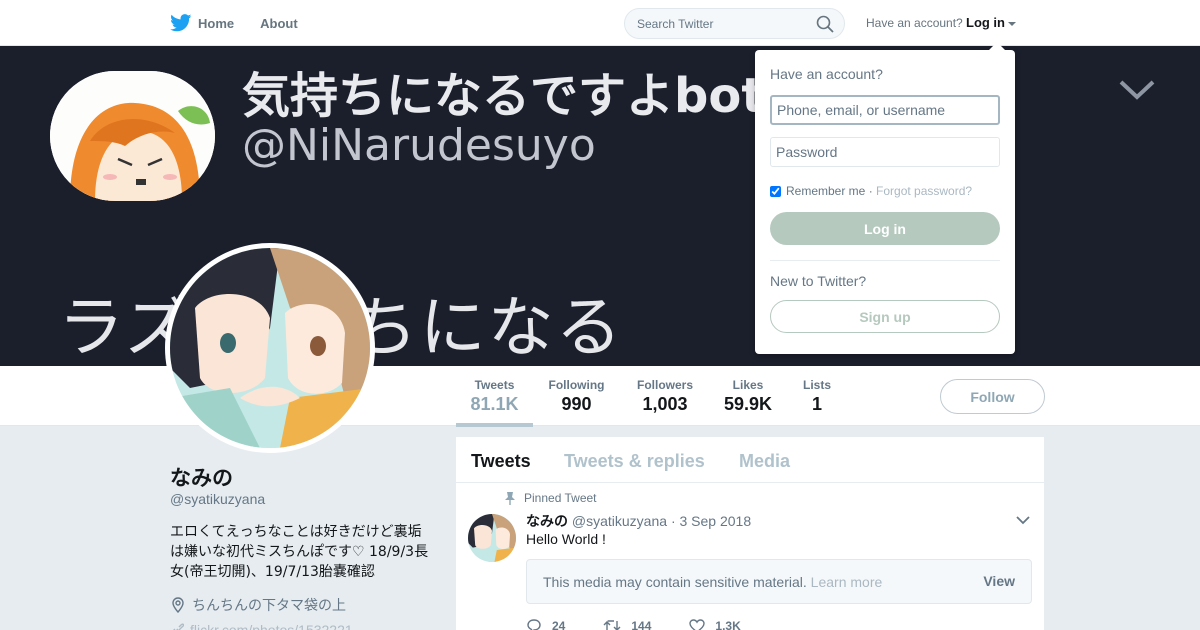 This screenshot has height=630, width=1200. Describe the element at coordinates (566, 539) in the screenshot. I see `tweet-text: Hello World !` at that location.